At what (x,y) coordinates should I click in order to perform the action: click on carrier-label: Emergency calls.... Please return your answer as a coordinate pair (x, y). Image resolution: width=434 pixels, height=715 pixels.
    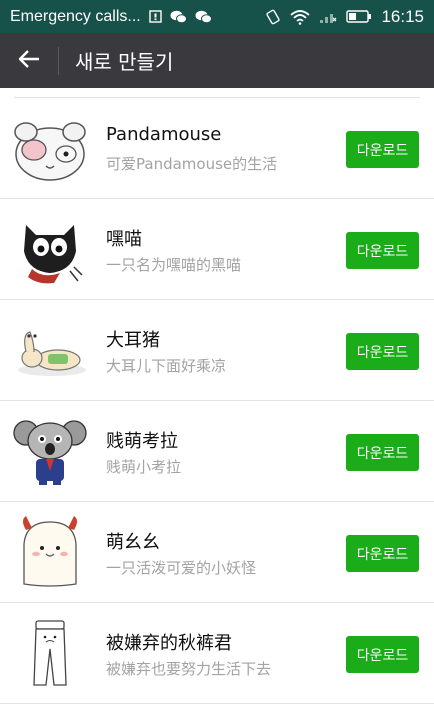
    Looking at the image, I should click on (75, 16).